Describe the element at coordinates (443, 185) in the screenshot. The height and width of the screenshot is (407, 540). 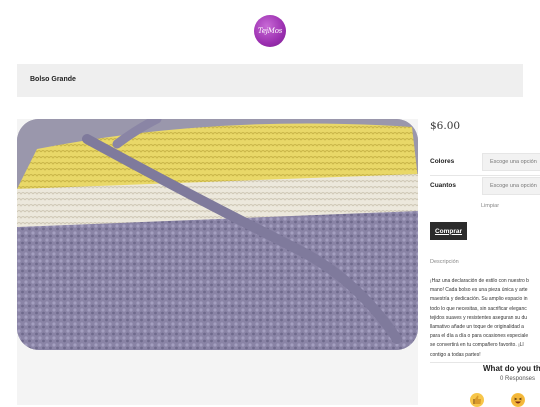
I see `cuantos-label: Cuantos` at that location.